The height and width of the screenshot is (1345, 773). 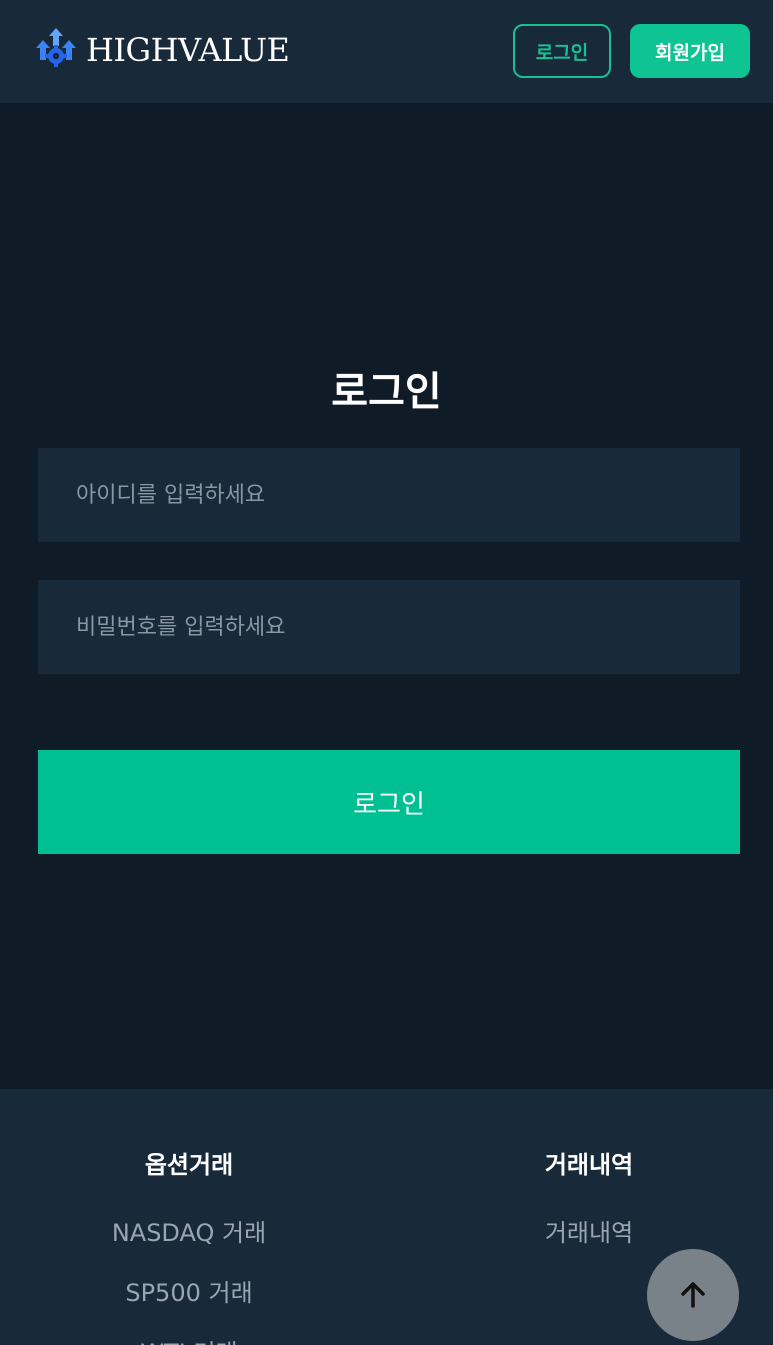 I want to click on brand-logo: HIGHVALUE, so click(x=161, y=50).